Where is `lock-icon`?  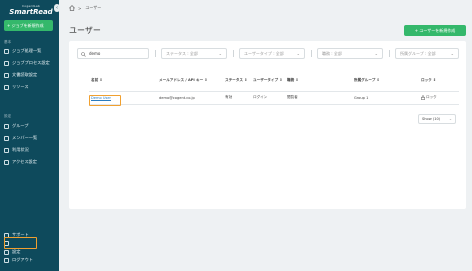 lock-icon is located at coordinates (423, 97).